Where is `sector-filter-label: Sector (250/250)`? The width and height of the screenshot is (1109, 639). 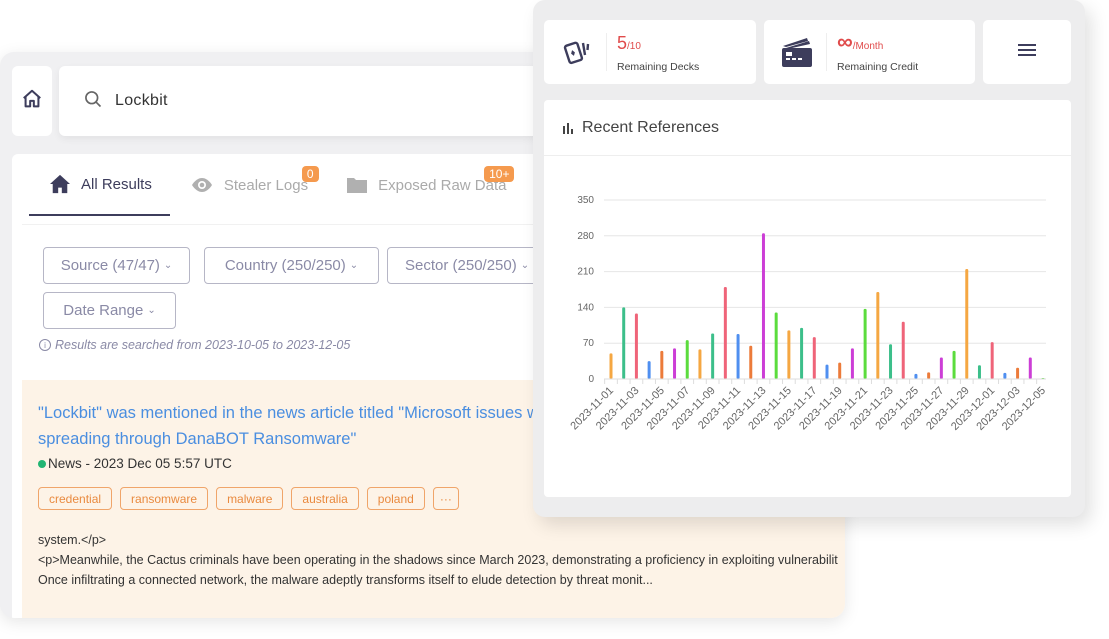 sector-filter-label: Sector (250/250) is located at coordinates (461, 265).